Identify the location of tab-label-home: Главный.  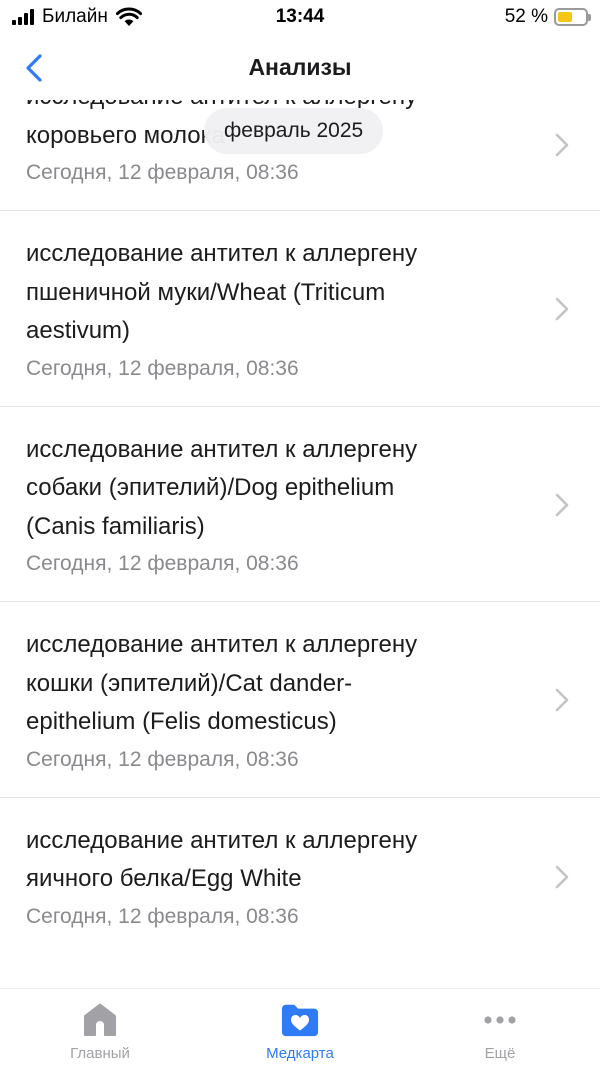
(100, 1053).